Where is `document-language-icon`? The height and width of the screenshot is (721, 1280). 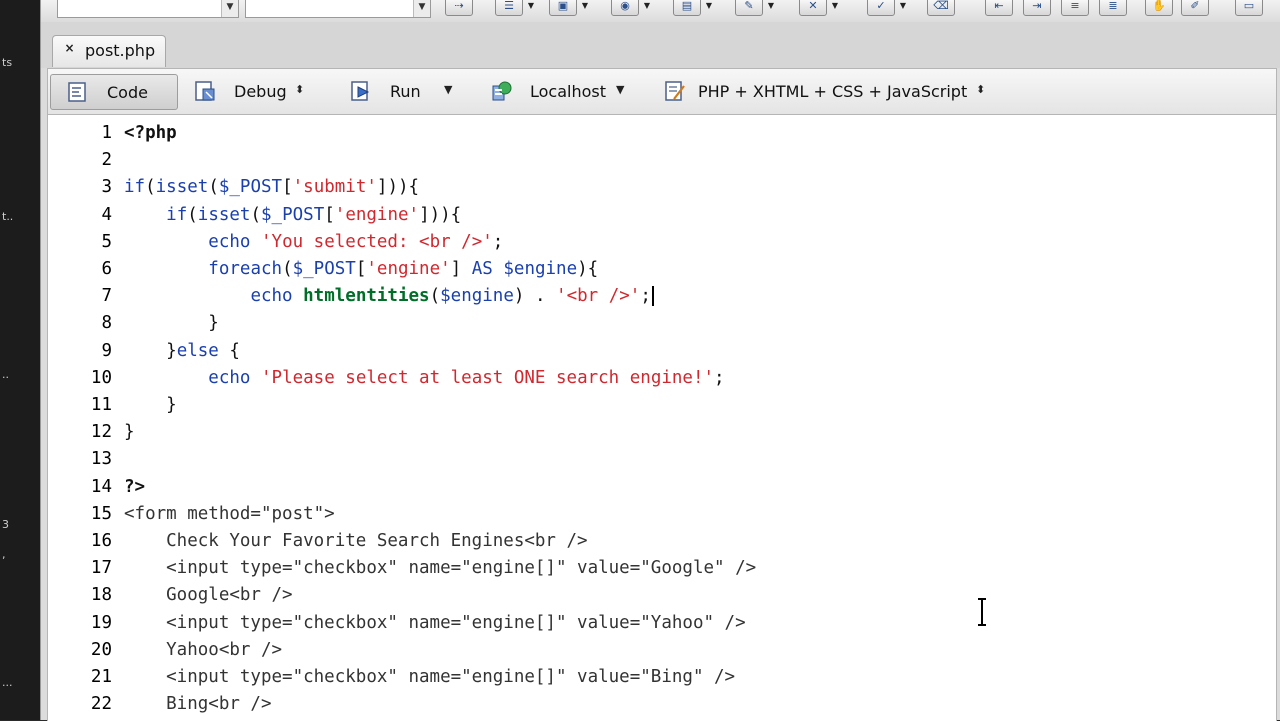 document-language-icon is located at coordinates (675, 91).